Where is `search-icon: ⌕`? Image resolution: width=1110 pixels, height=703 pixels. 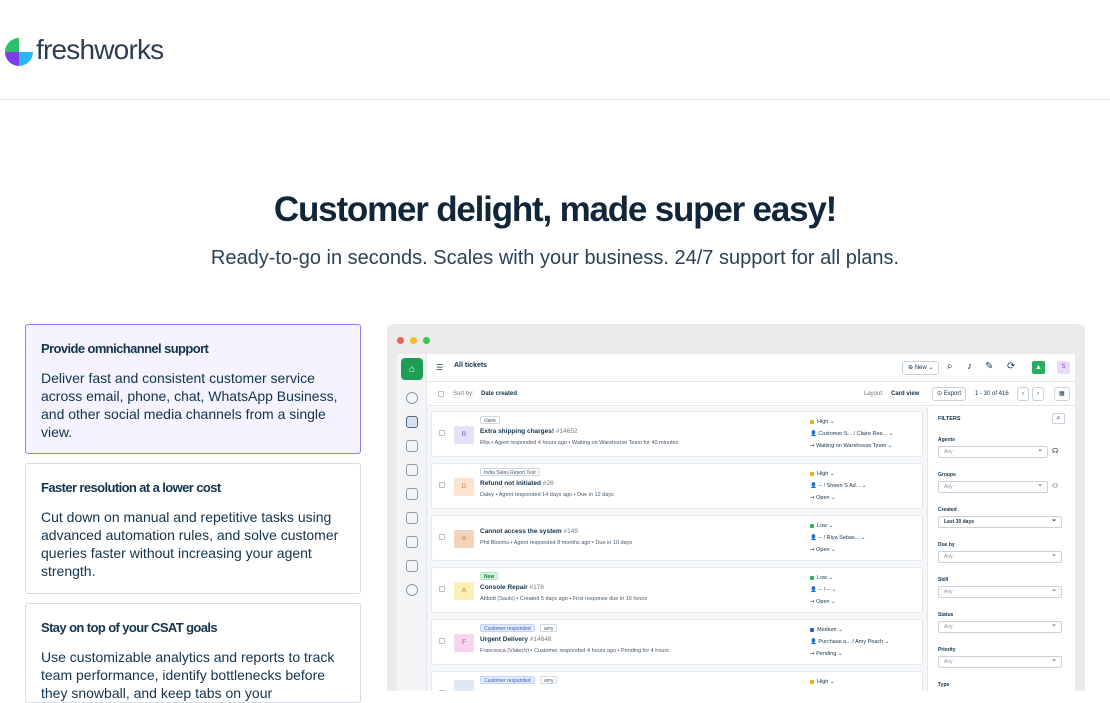 search-icon: ⌕ is located at coordinates (950, 367).